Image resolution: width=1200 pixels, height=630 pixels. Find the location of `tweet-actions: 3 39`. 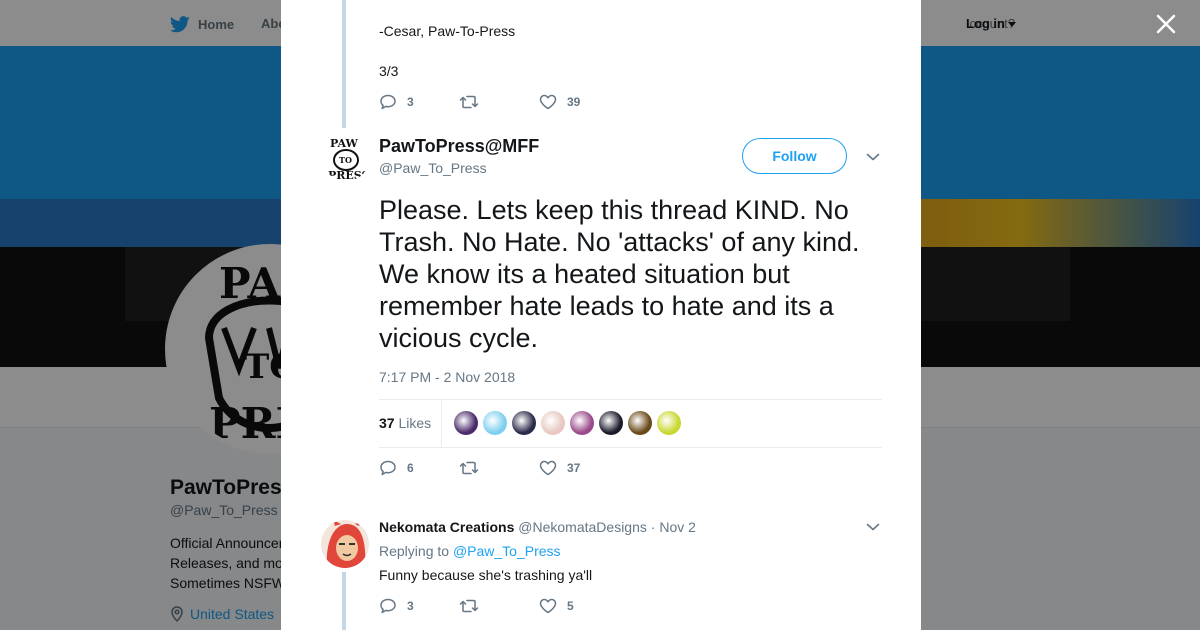

tweet-actions: 3 39 is located at coordinates (479, 102).